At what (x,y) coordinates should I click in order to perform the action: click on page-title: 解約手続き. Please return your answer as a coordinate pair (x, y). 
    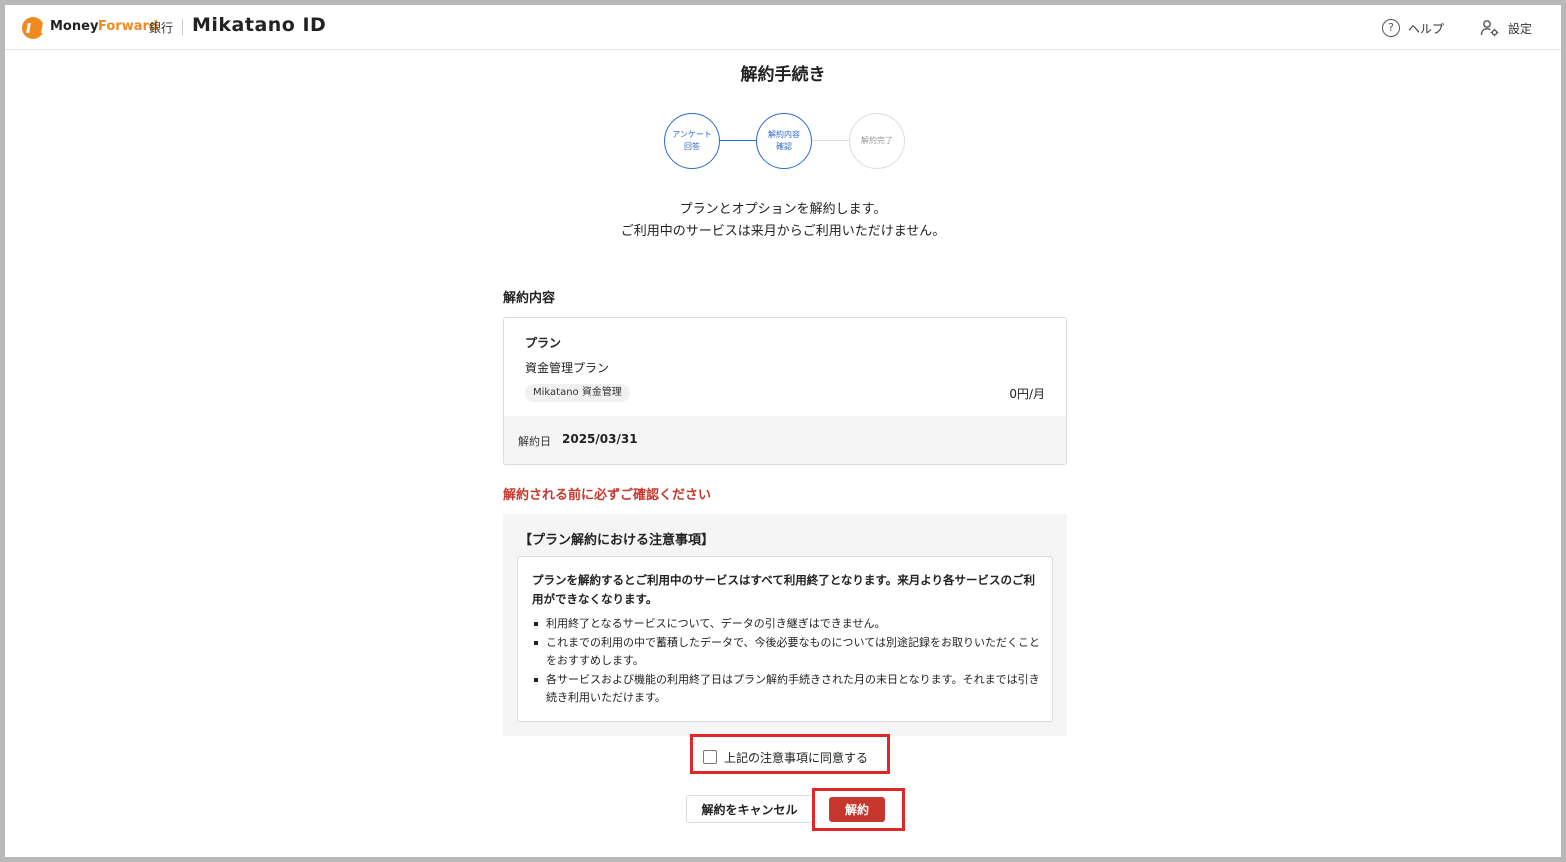
    Looking at the image, I should click on (783, 75).